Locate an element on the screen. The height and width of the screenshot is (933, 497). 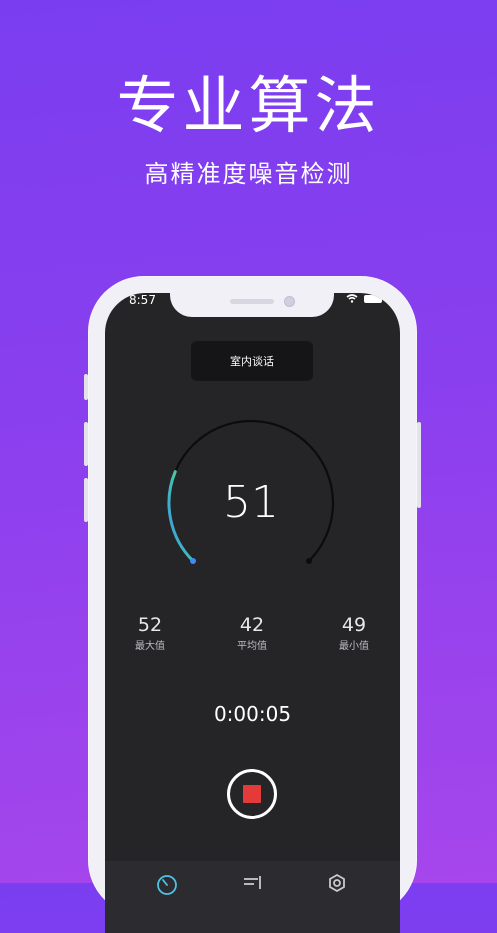
phone-notch is located at coordinates (252, 305).